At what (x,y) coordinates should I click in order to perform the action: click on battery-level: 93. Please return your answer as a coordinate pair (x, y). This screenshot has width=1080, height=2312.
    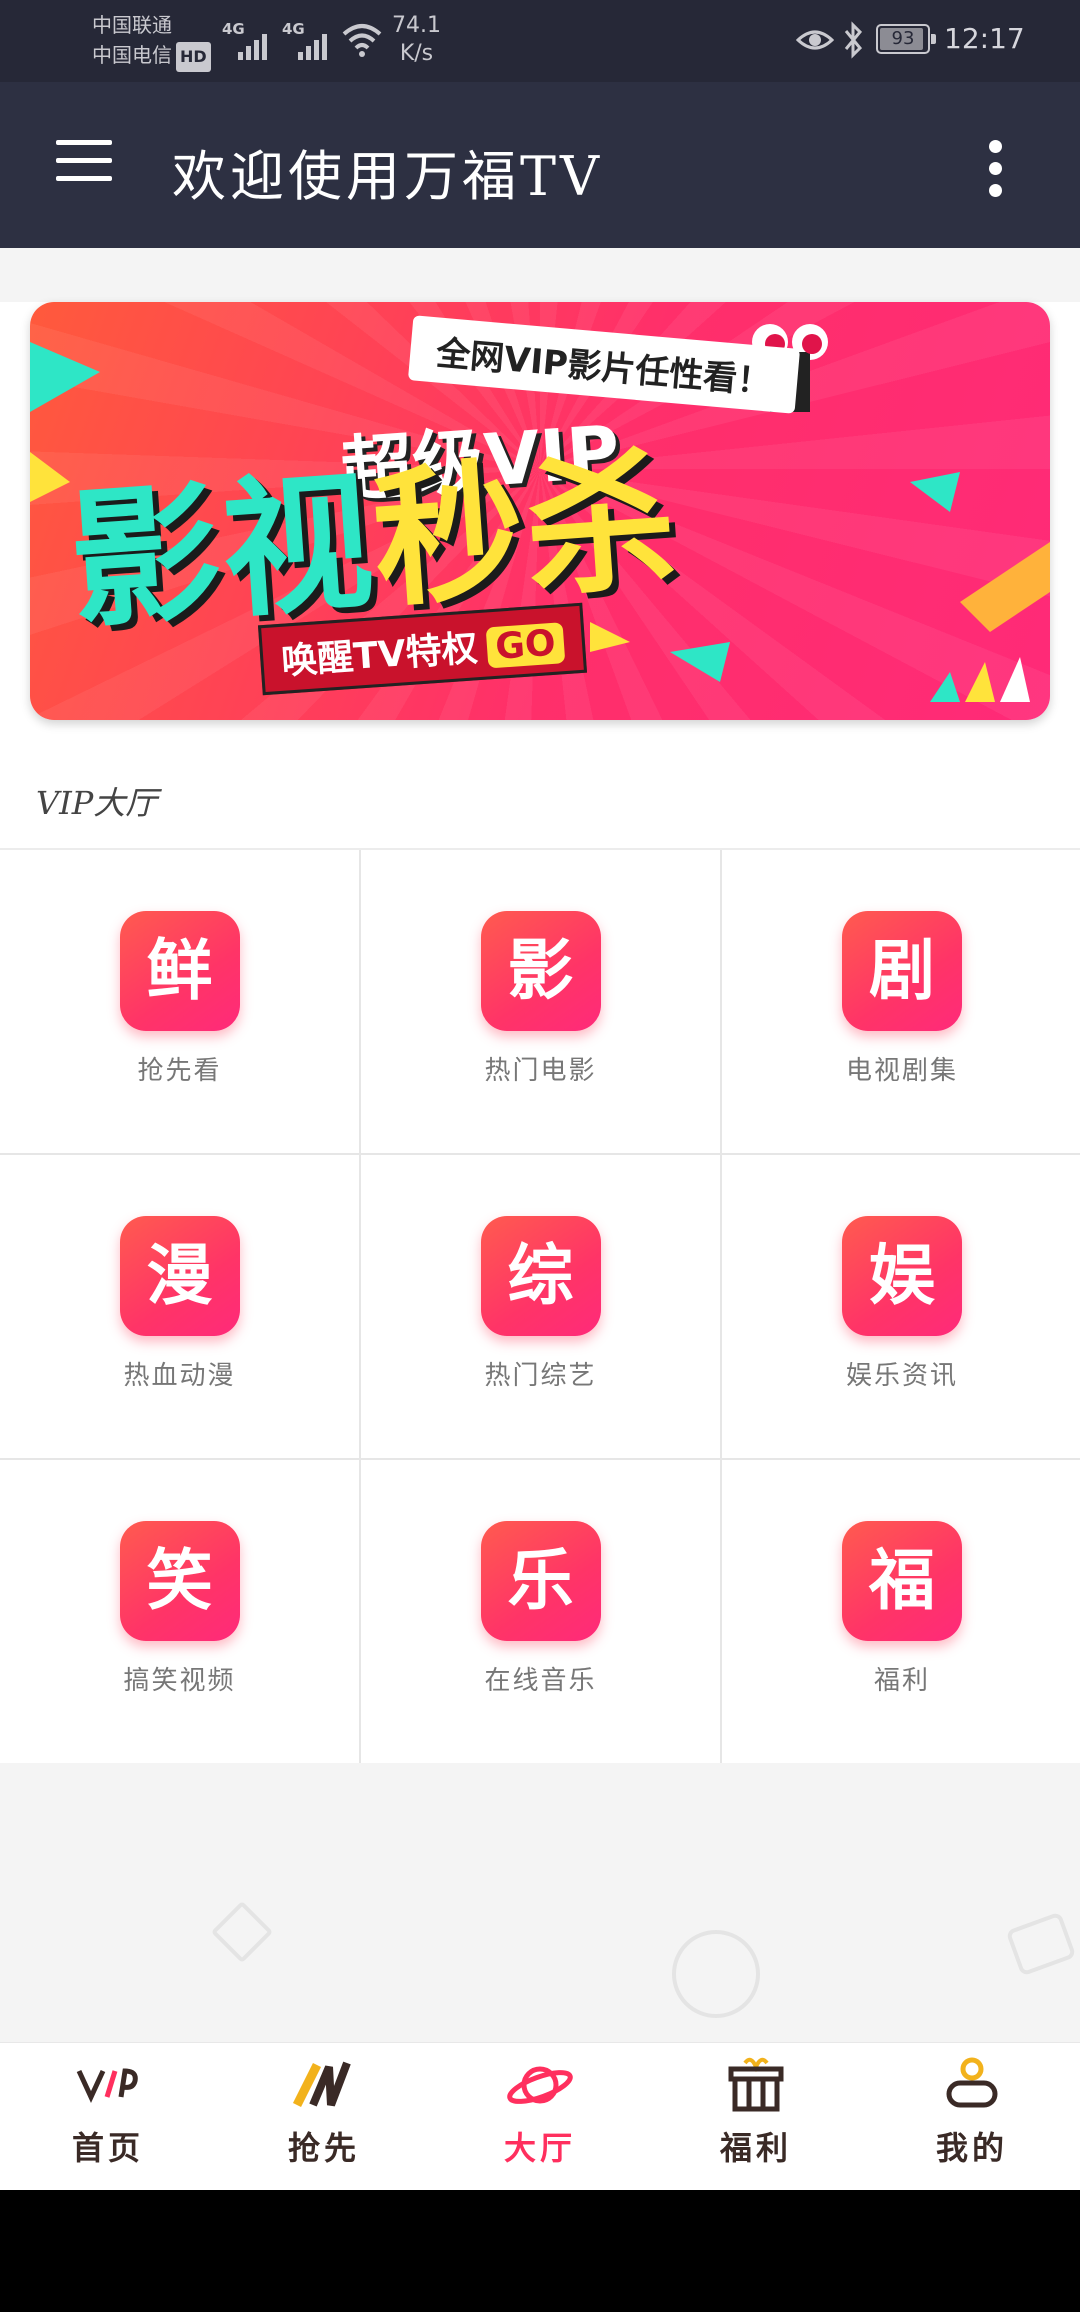
    Looking at the image, I should click on (903, 38).